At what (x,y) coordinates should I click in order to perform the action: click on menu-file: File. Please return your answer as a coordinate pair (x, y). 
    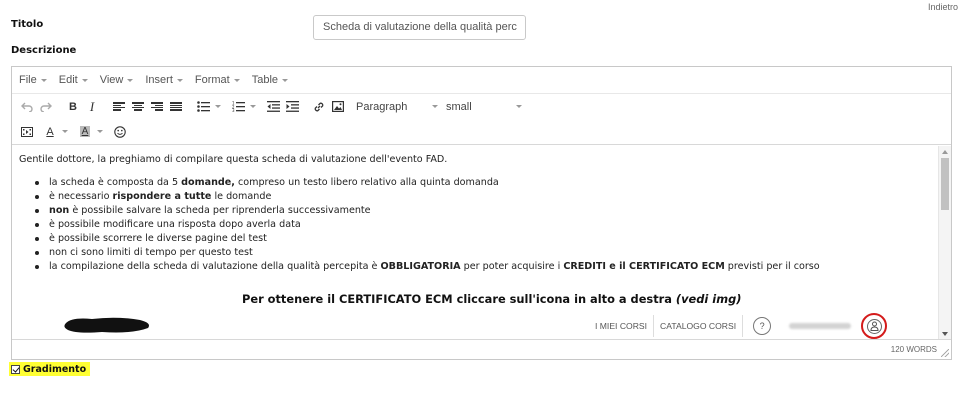
    Looking at the image, I should click on (33, 80).